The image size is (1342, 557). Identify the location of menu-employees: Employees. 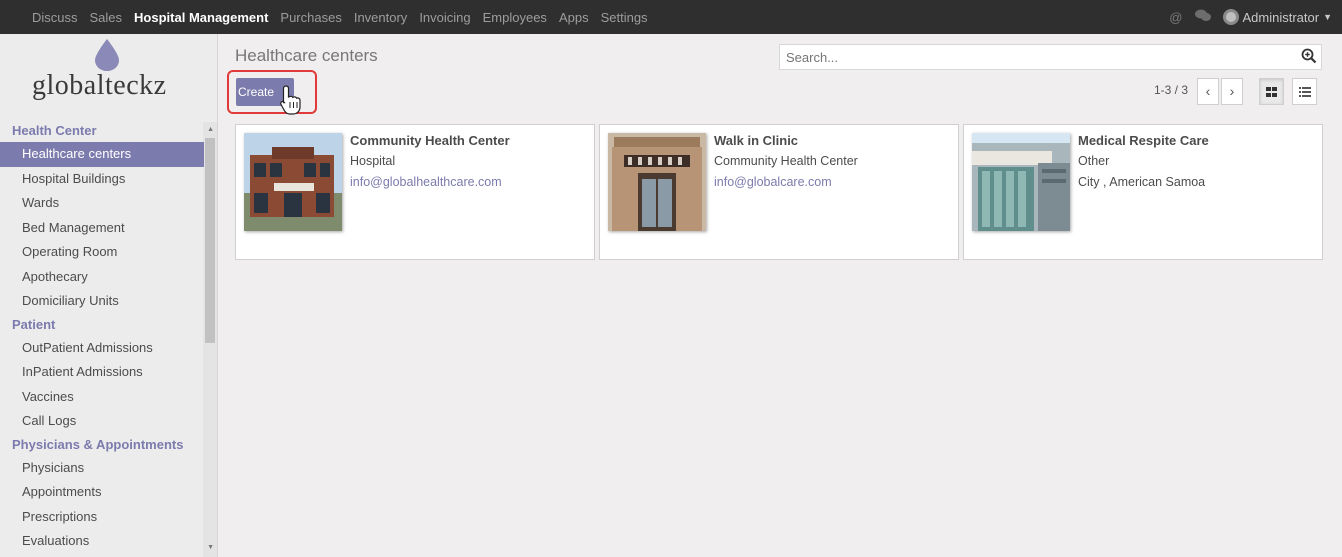
(515, 17).